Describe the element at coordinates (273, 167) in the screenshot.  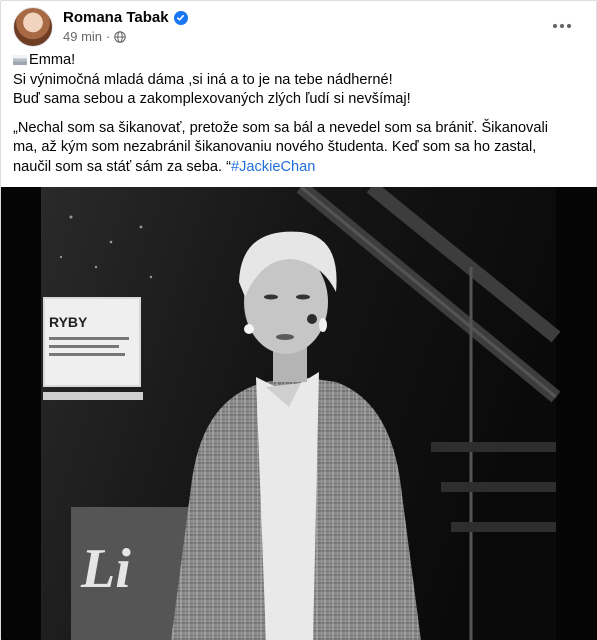
I see `hashtag-link: #JackieChan` at that location.